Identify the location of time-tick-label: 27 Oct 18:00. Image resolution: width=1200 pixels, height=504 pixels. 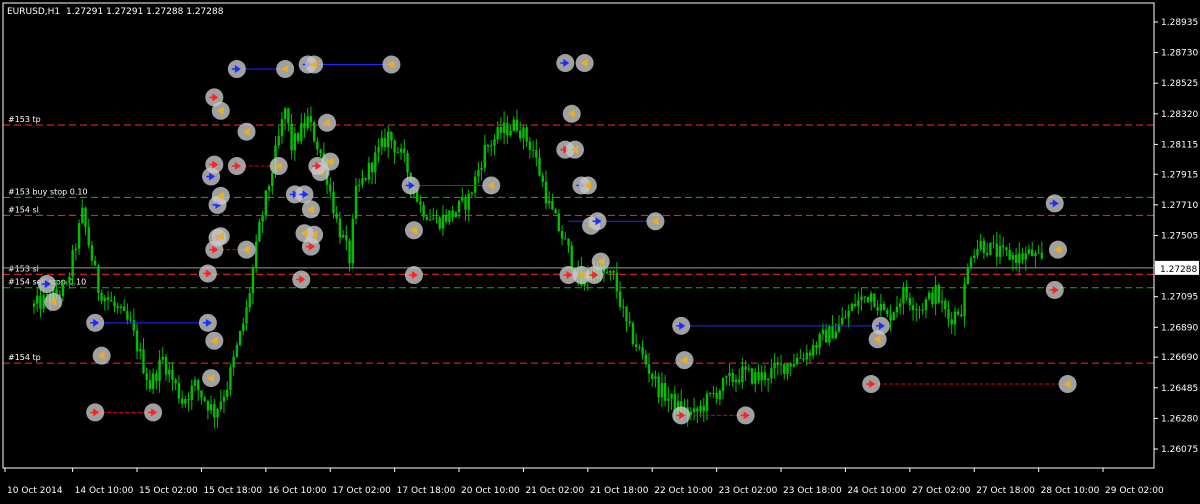
(1005, 491).